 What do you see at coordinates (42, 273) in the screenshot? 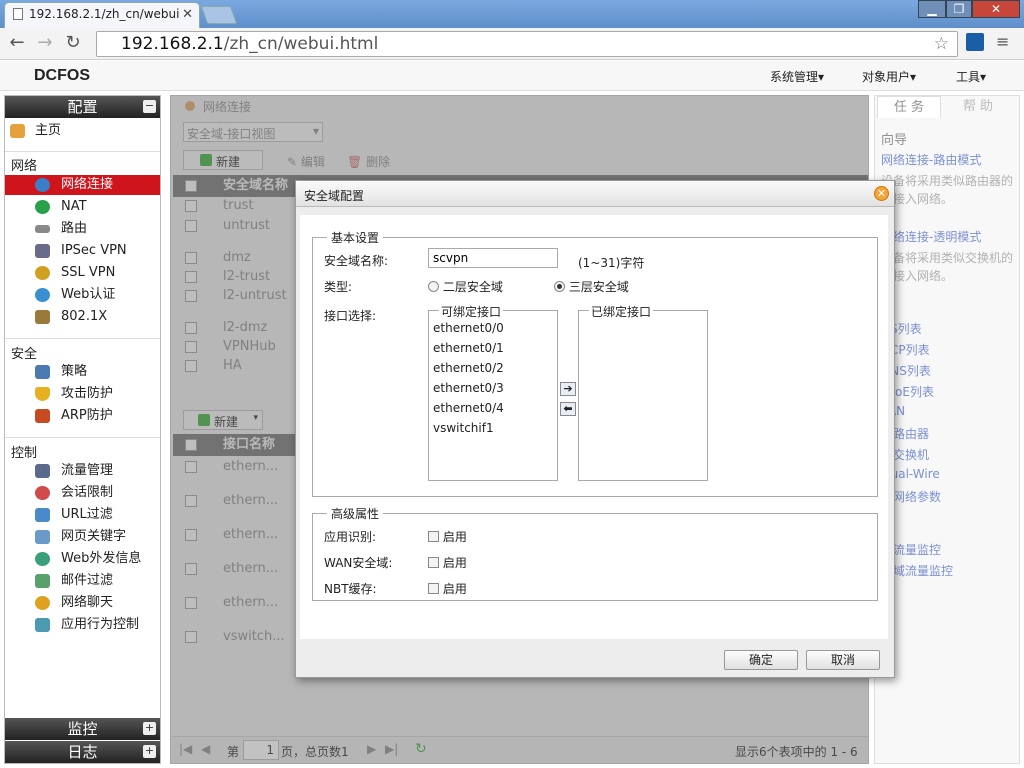
I see `ssl-vpn-icon` at bounding box center [42, 273].